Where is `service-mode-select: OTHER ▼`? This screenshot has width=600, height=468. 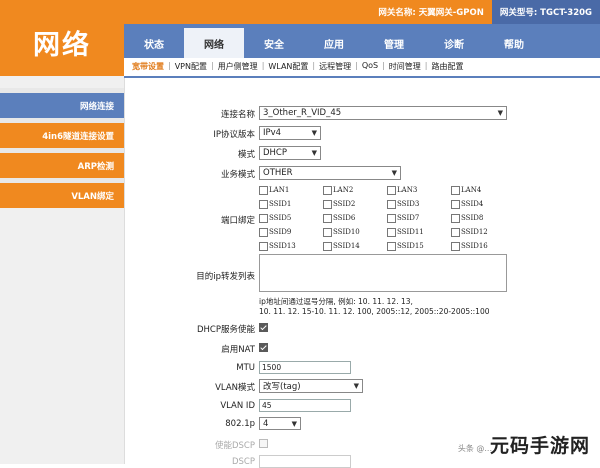 service-mode-select: OTHER ▼ is located at coordinates (330, 173).